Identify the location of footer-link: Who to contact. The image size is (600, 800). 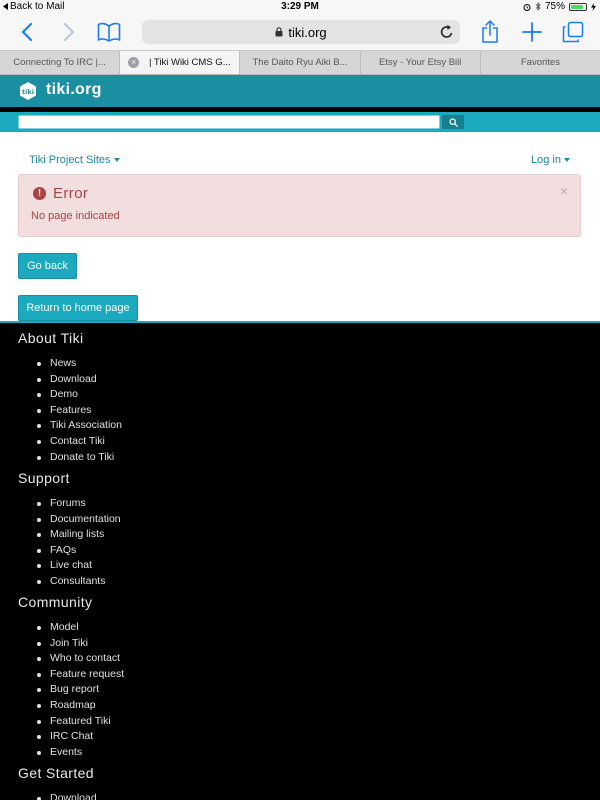
(71, 659).